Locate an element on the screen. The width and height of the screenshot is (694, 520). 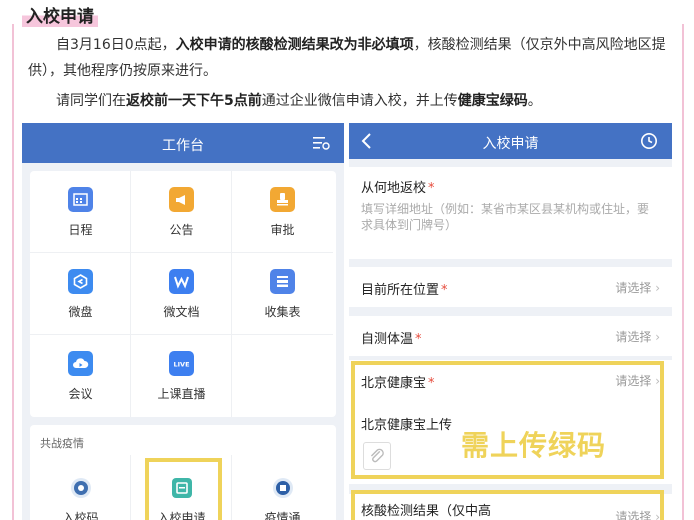
form-icon is located at coordinates (282, 281).